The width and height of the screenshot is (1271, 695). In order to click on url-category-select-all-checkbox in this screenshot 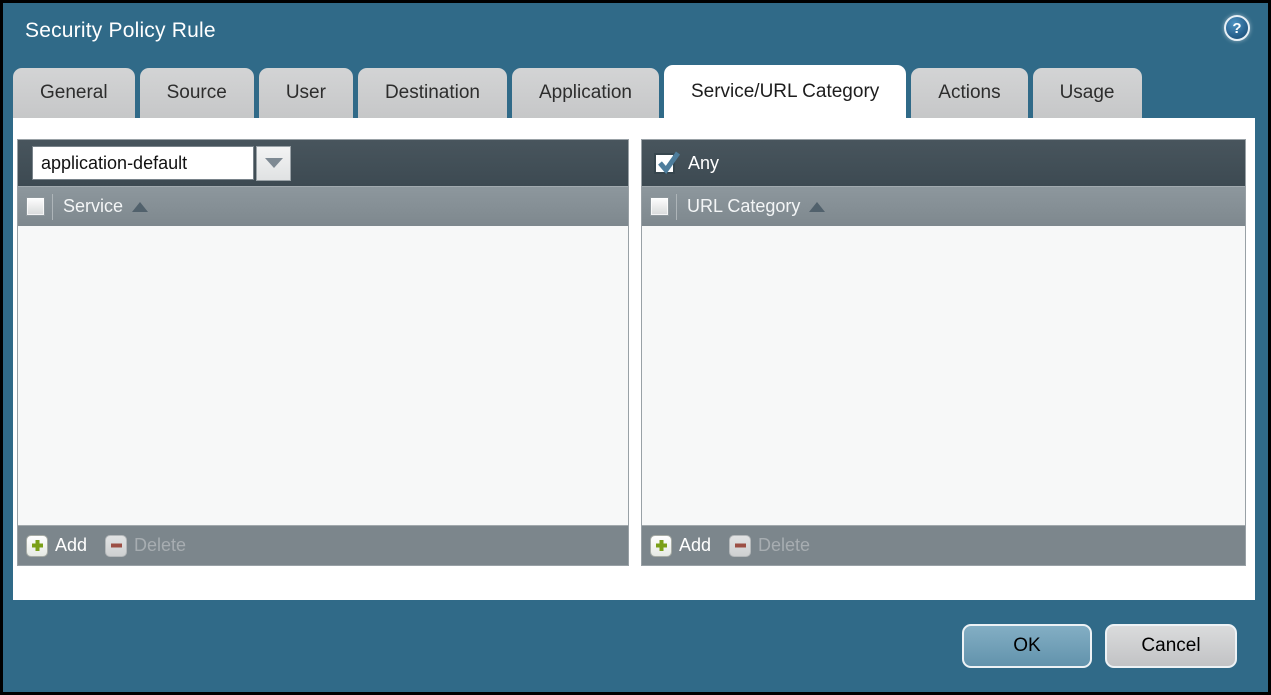, I will do `click(659, 206)`.